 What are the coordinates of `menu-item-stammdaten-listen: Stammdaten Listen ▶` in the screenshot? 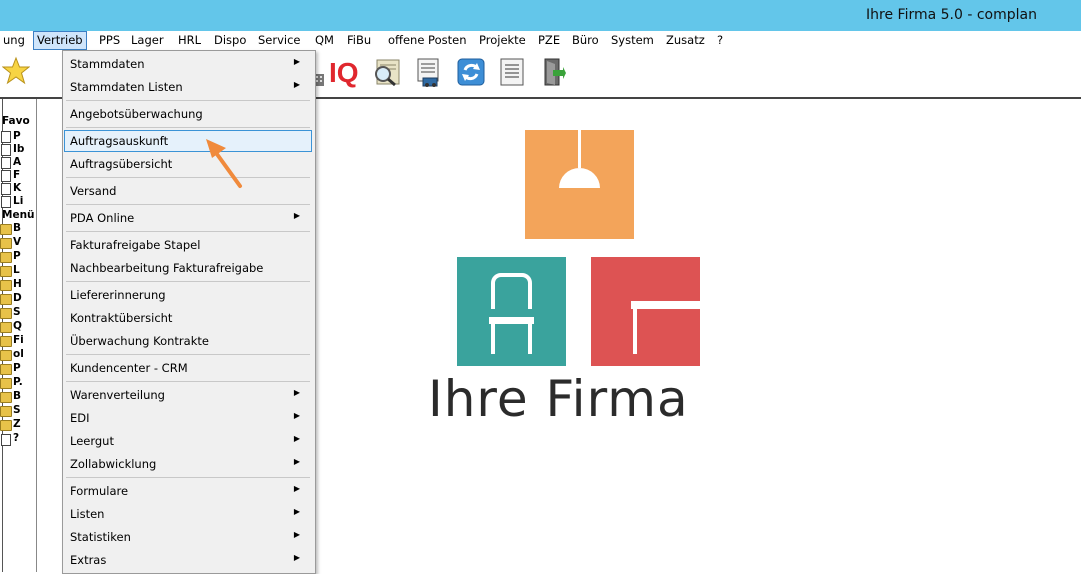 It's located at (188, 87).